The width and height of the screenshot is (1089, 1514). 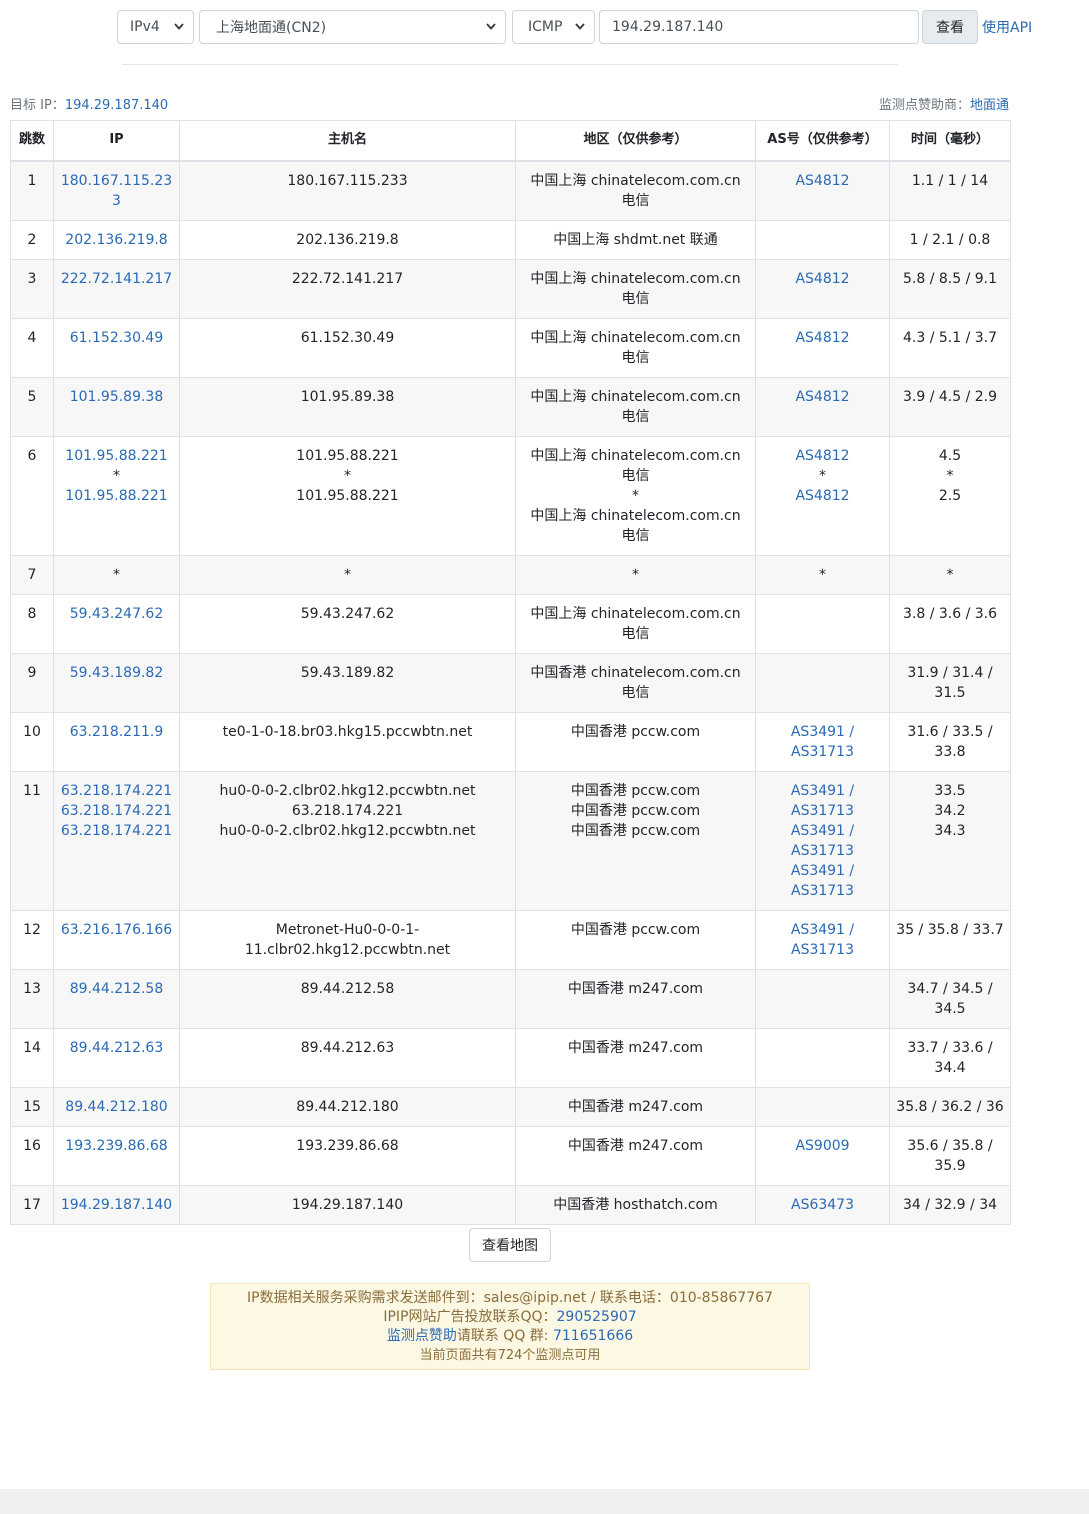 I want to click on footer-sponsor-link: 监测点赞助, so click(x=422, y=1336).